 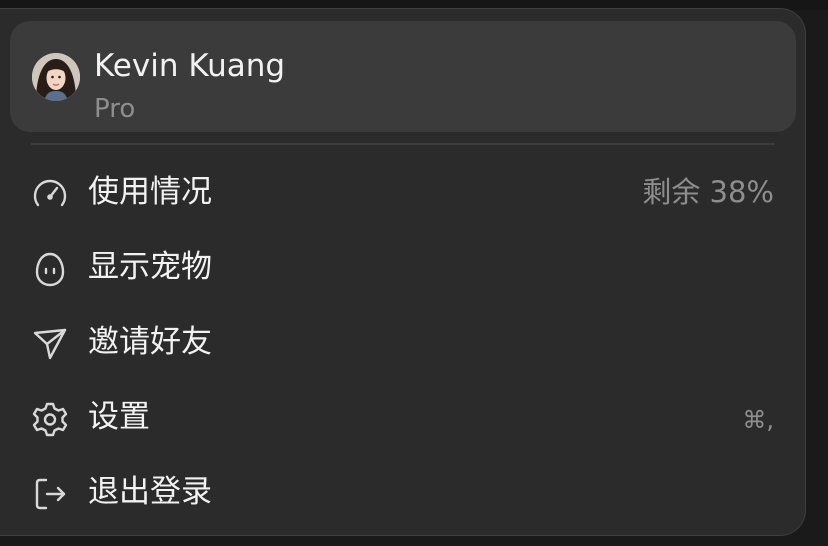 I want to click on avatar, so click(x=56, y=77).